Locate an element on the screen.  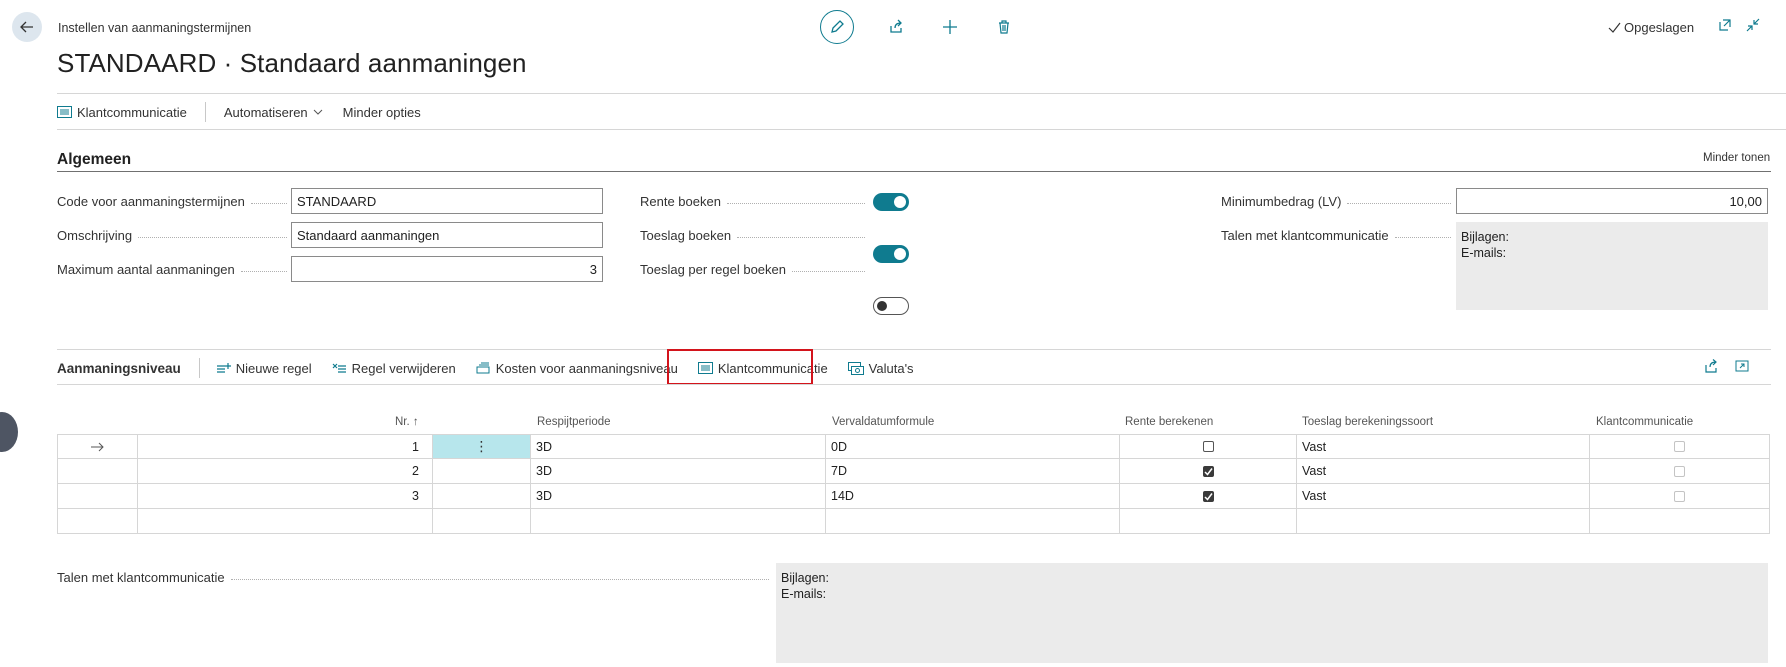
open-new-window-button is located at coordinates (1725, 26).